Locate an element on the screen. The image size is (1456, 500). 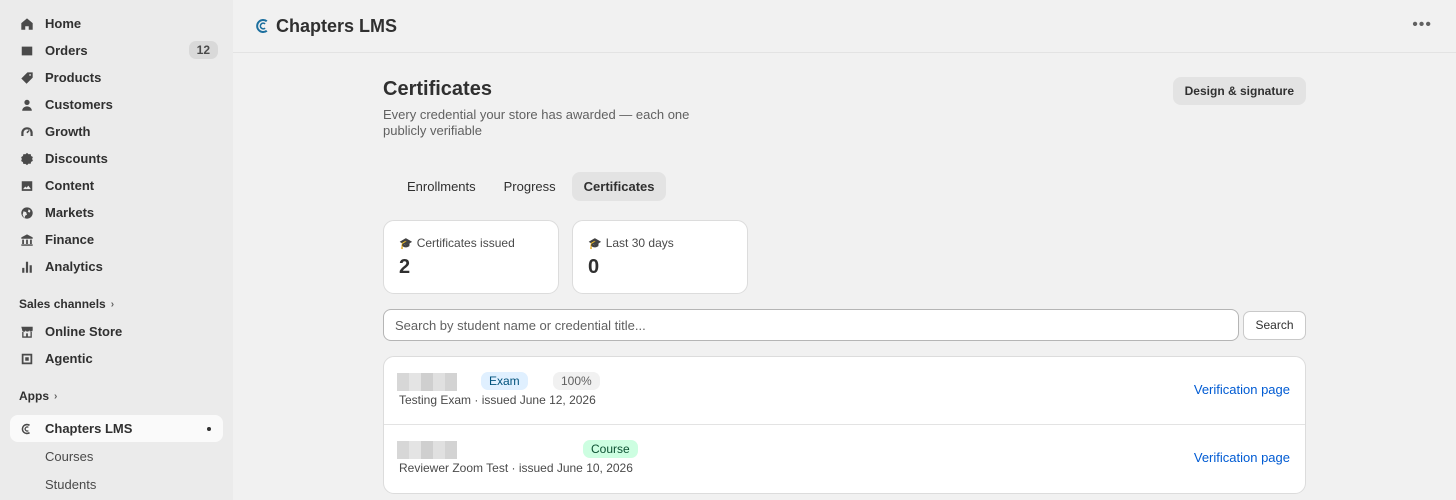
sidebar-item-analytics: Analytics is located at coordinates (116, 266).